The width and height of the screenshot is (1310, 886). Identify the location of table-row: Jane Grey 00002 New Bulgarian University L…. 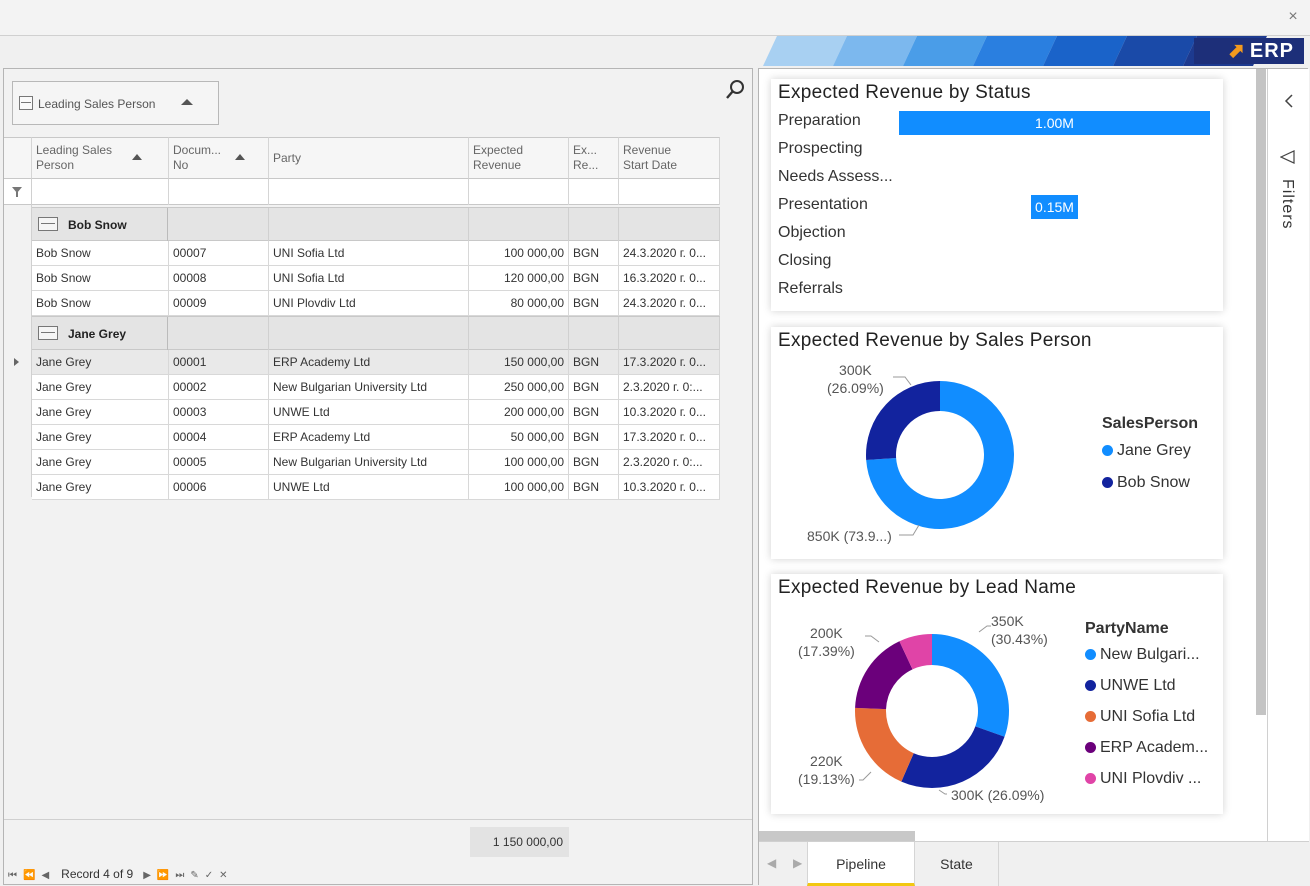
(376, 387).